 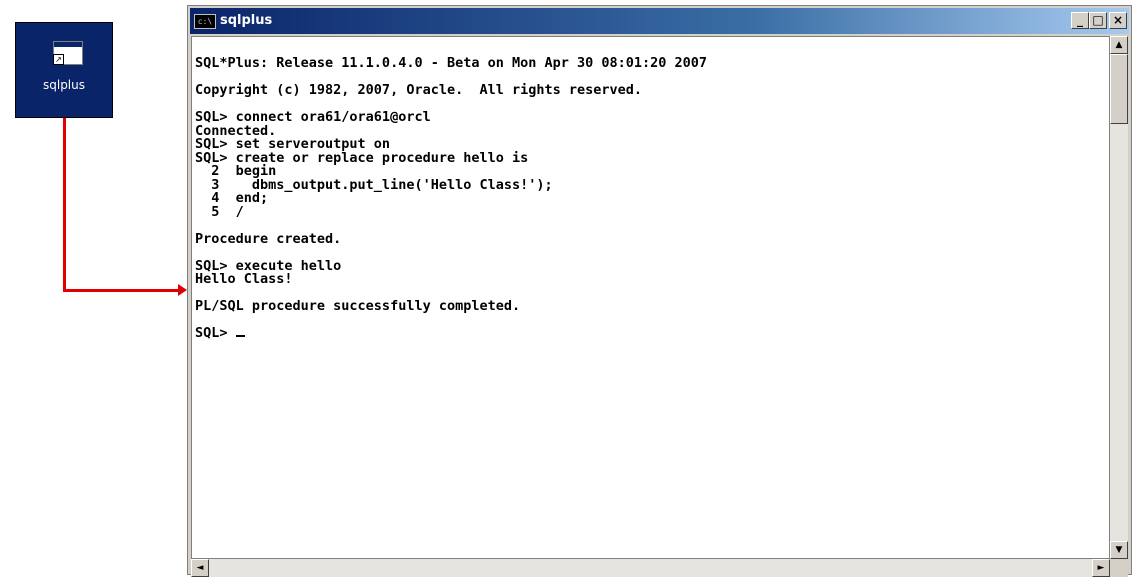 I want to click on connector-line-horizontal, so click(x=120, y=290).